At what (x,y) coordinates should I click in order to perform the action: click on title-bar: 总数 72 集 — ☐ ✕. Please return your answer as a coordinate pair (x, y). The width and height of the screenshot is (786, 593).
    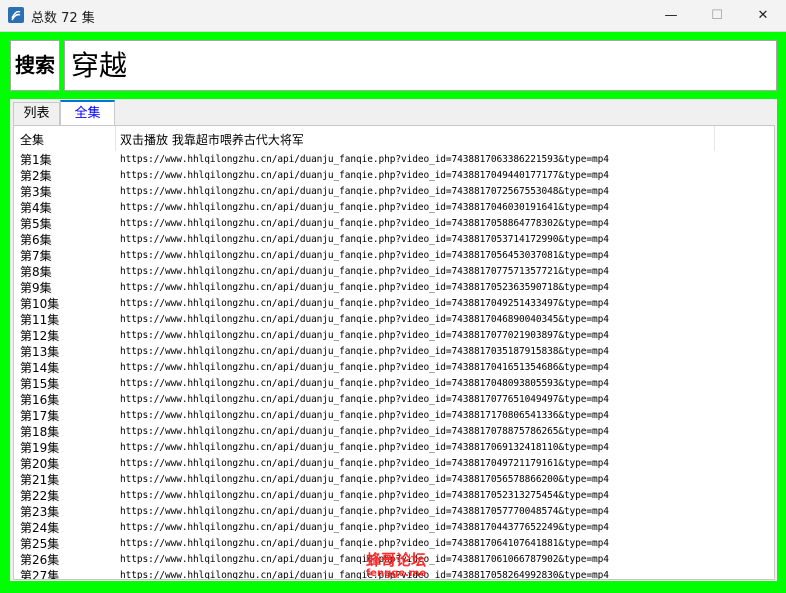
    Looking at the image, I should click on (393, 16).